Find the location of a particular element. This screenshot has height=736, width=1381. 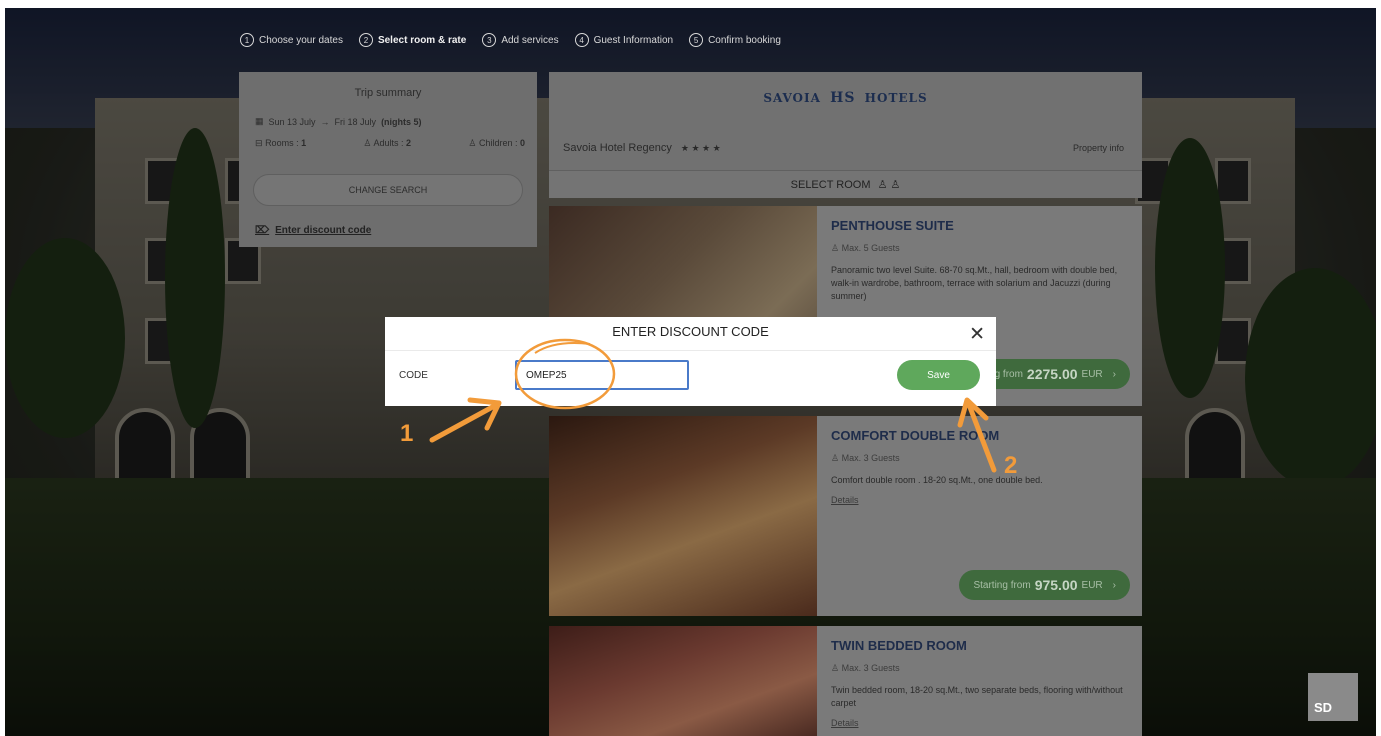

annotation-number-1: 1 is located at coordinates (407, 433).